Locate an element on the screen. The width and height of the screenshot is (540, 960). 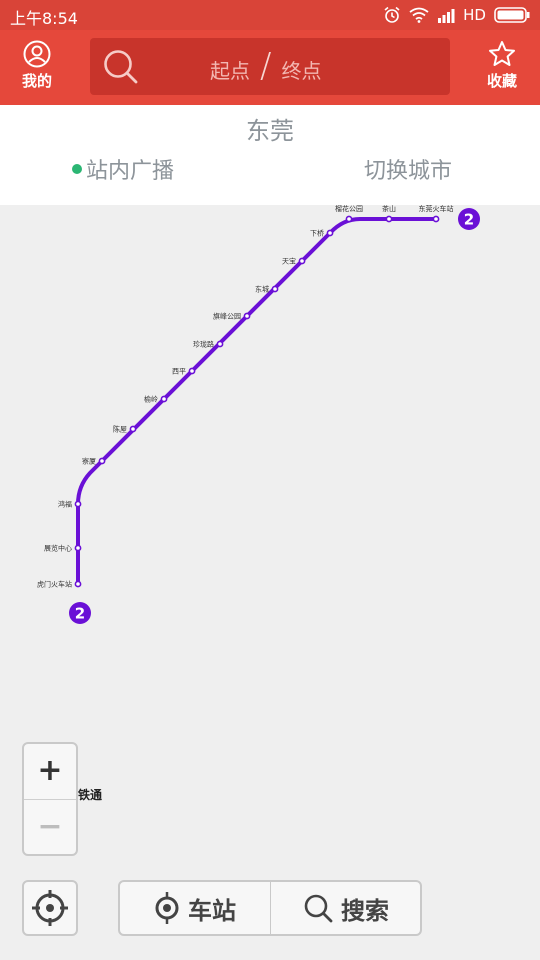
search-button: 搜索 is located at coordinates (346, 908).